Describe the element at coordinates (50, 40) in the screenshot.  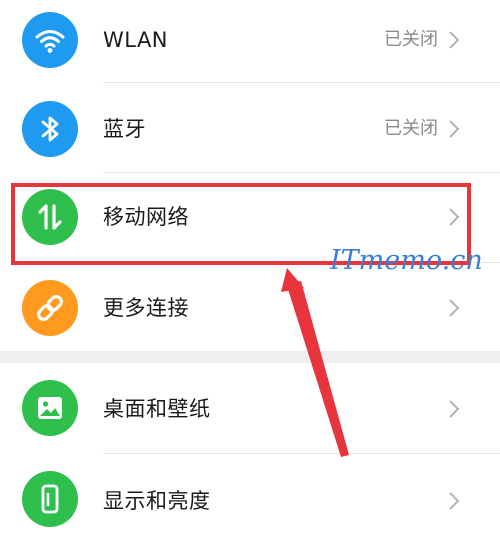
I see `wifi-icon` at that location.